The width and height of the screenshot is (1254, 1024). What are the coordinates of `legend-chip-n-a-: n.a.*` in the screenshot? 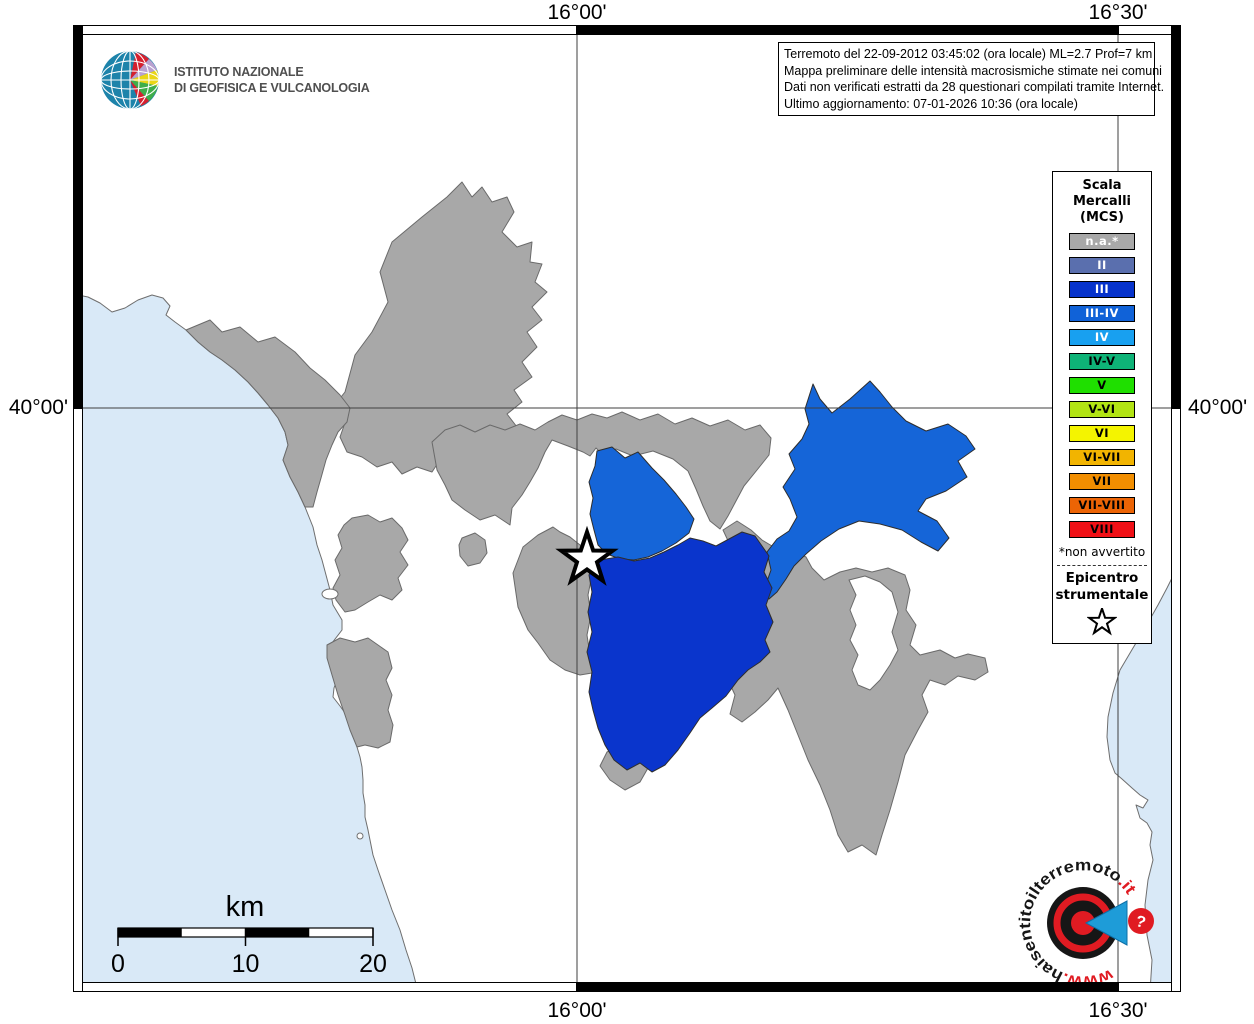 It's located at (1102, 241).